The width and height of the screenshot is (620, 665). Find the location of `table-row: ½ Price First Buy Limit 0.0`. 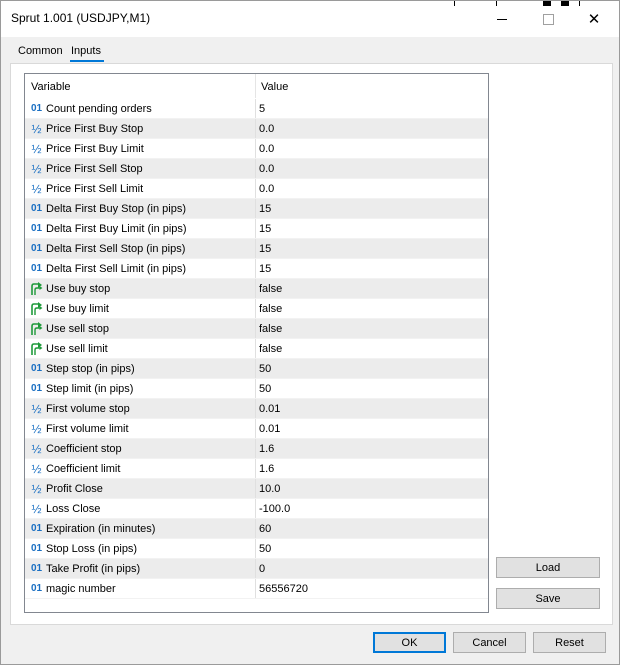

table-row: ½ Price First Buy Limit 0.0 is located at coordinates (256, 149).